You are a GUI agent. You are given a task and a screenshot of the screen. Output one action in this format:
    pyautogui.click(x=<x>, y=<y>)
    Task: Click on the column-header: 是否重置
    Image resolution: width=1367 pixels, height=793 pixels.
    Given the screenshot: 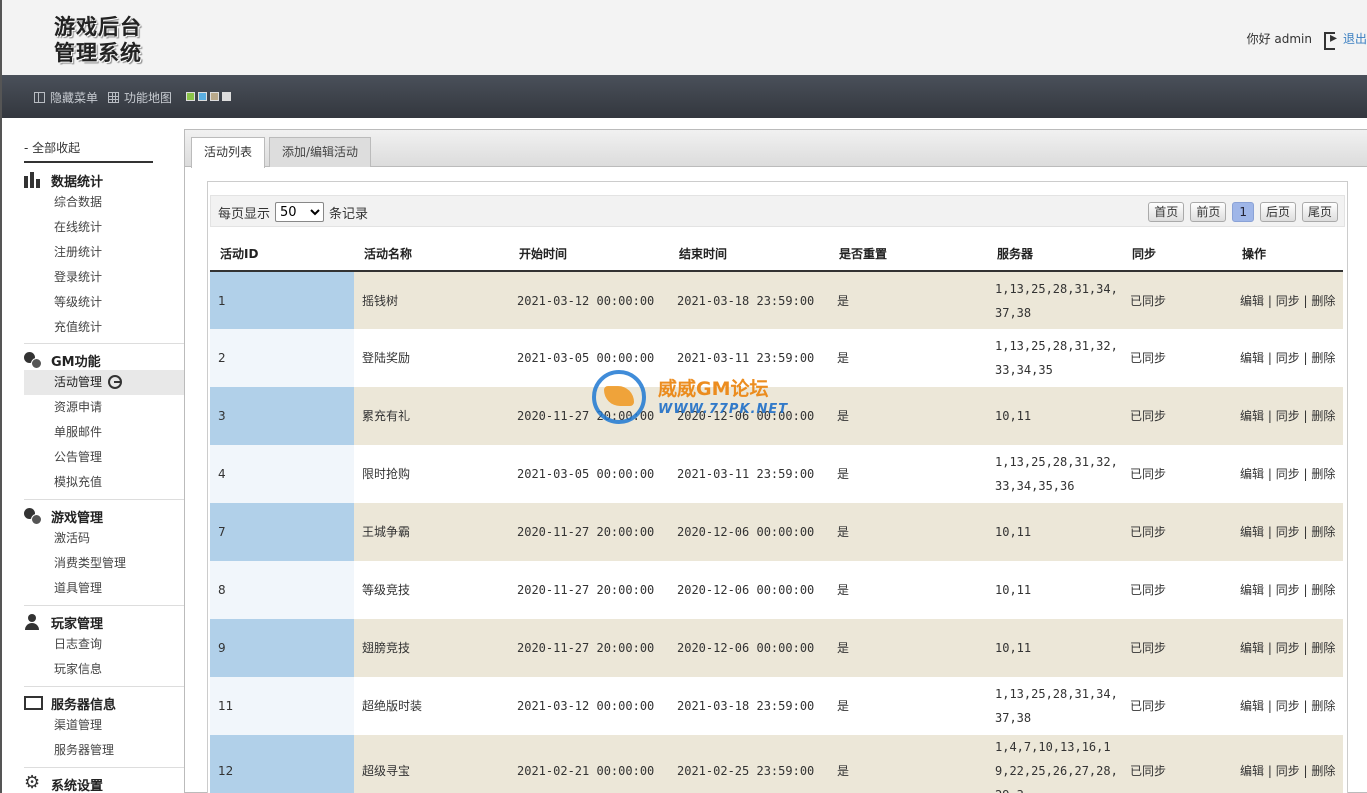 What is the action you would take?
    pyautogui.click(x=908, y=254)
    